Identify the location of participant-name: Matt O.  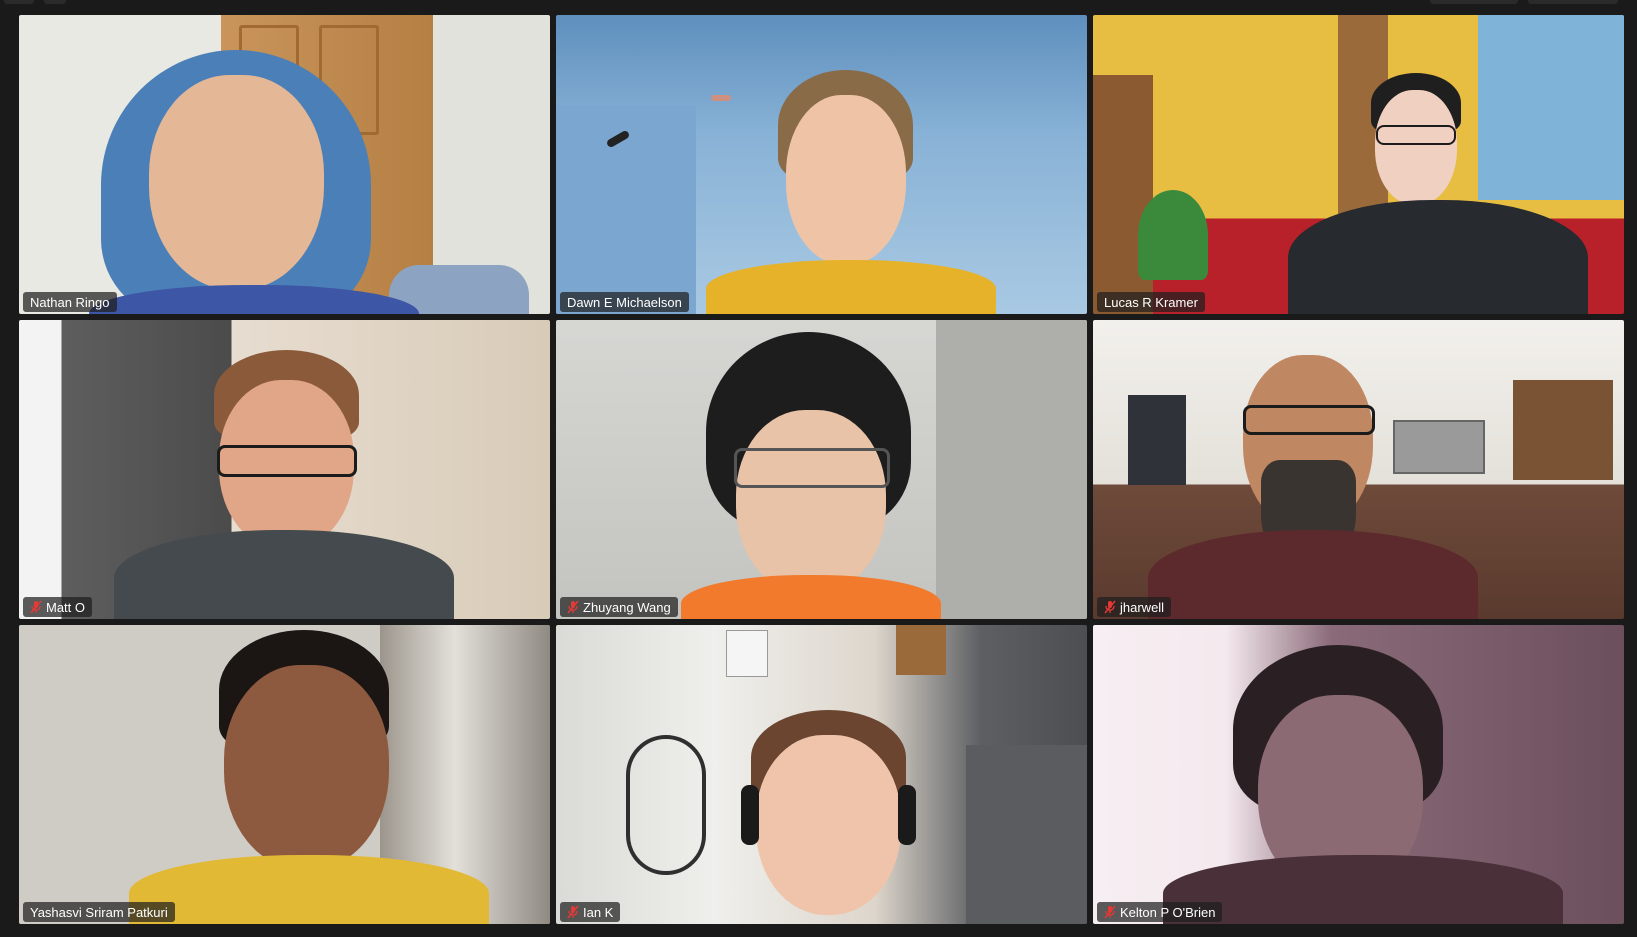
(66, 607).